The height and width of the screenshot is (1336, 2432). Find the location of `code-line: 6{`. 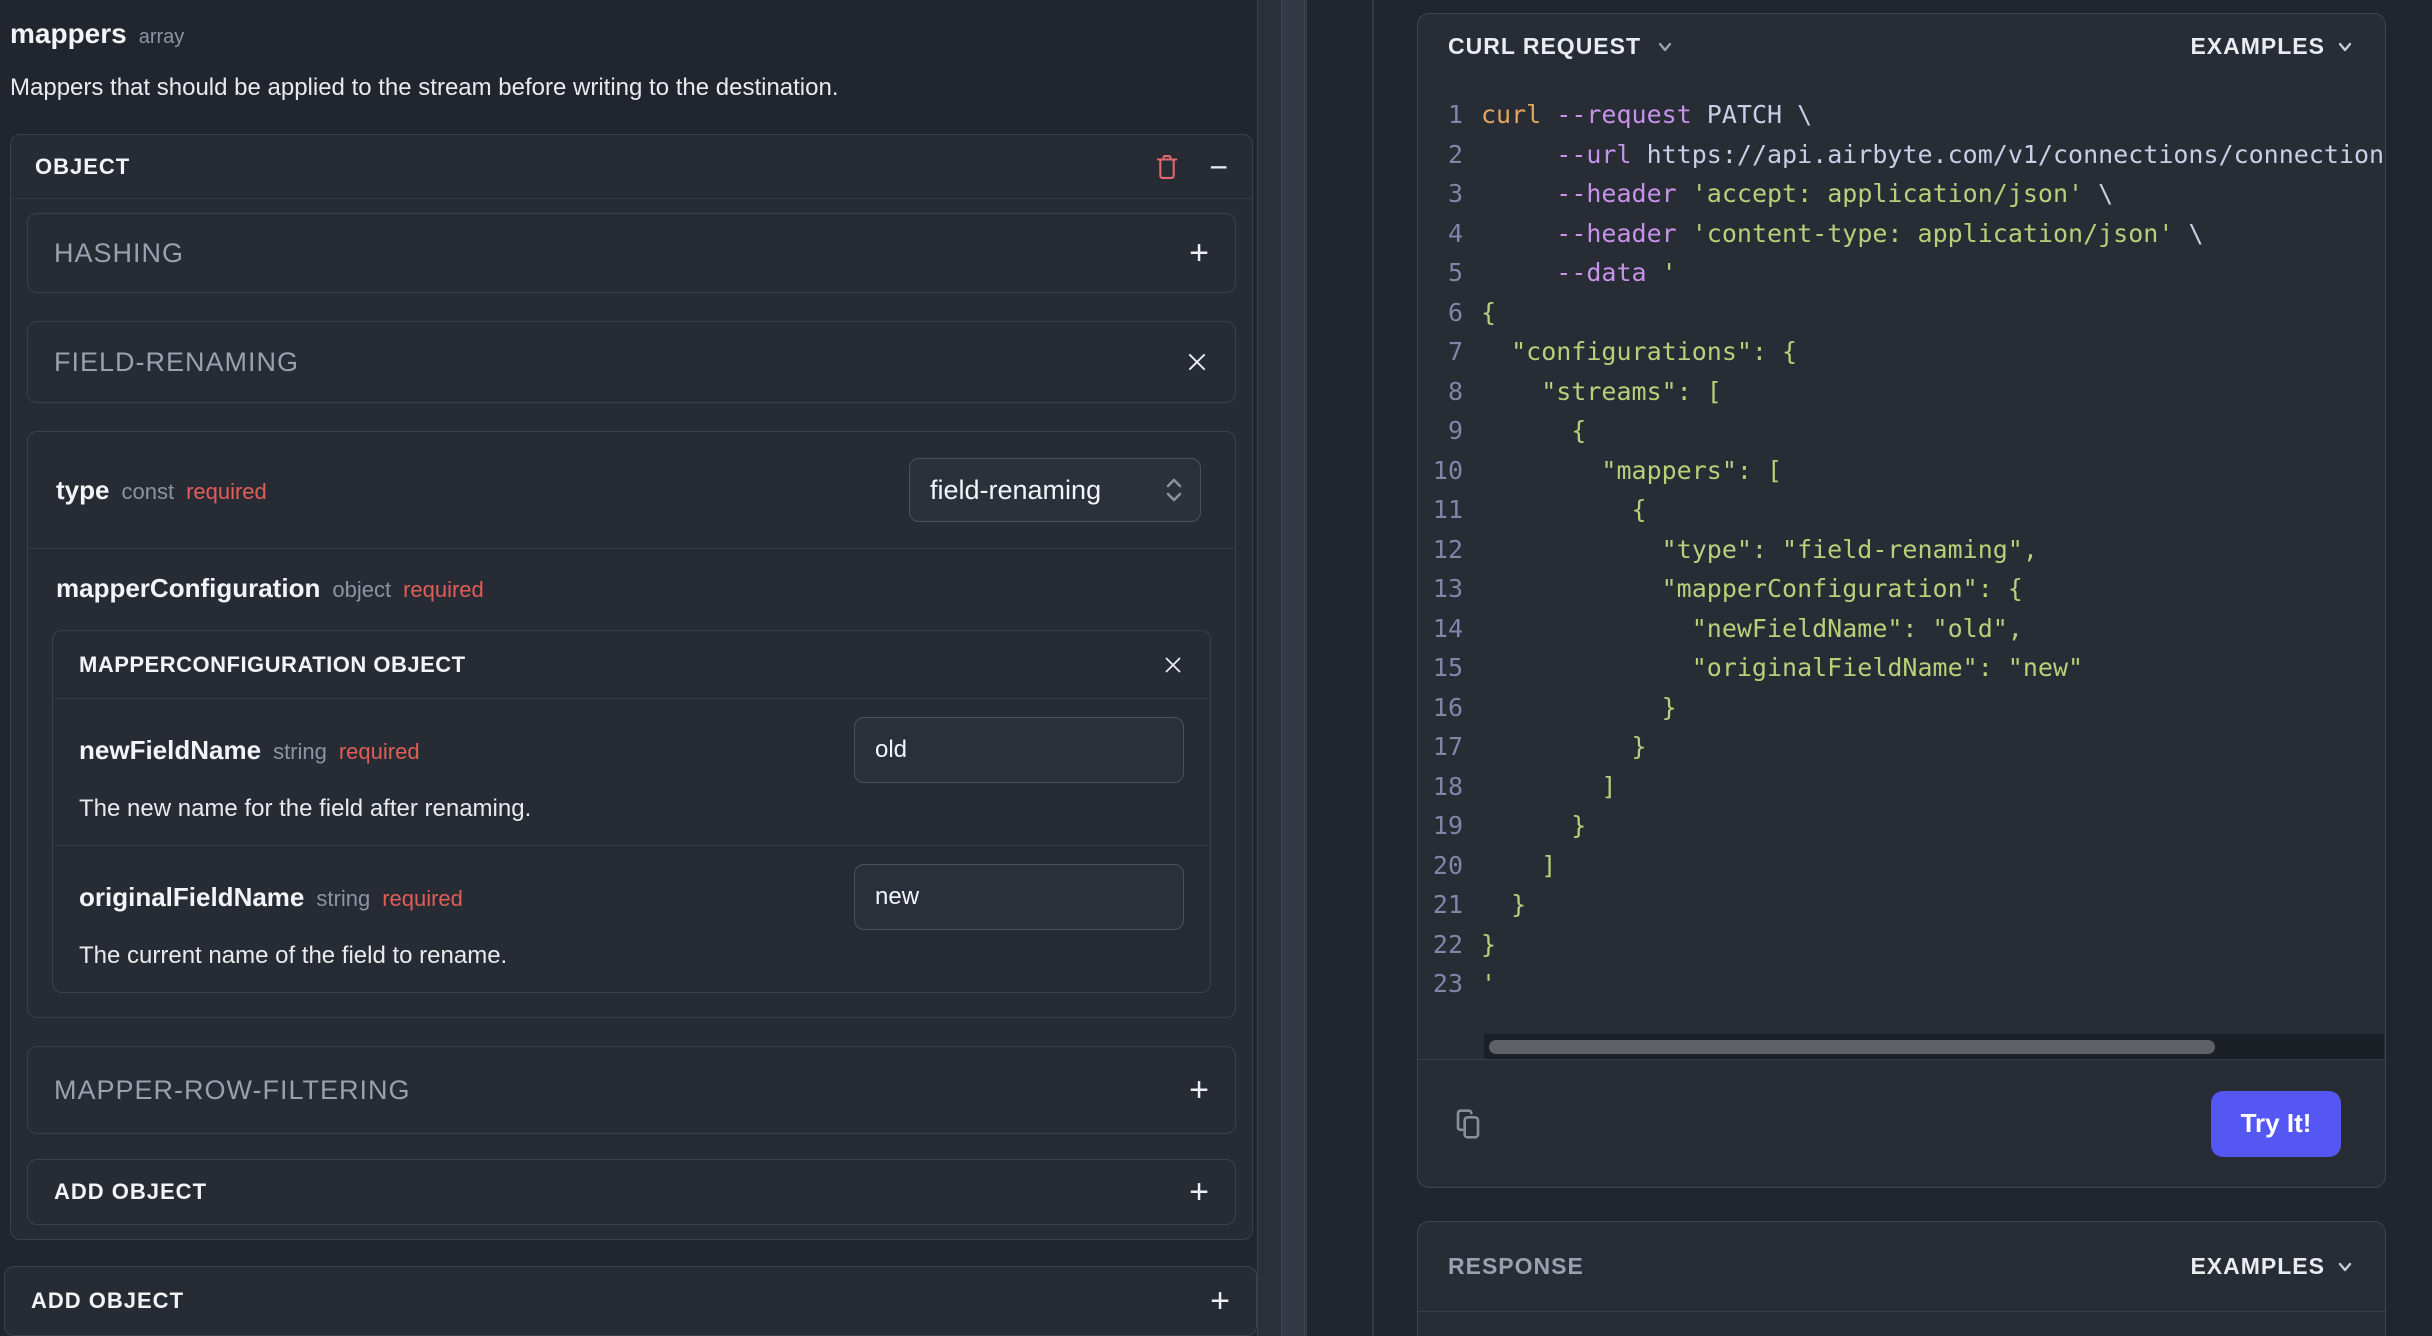

code-line: 6{ is located at coordinates (1901, 313).